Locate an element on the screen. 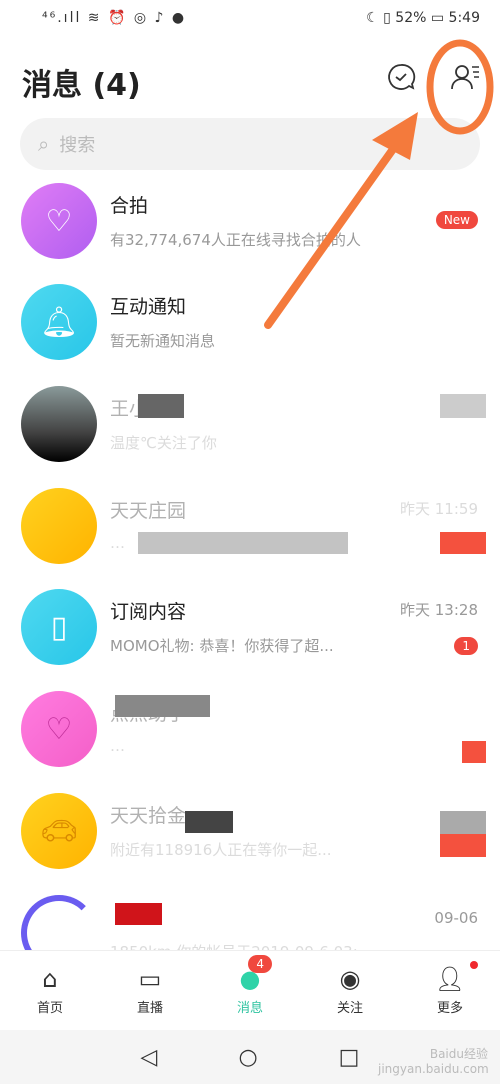 The height and width of the screenshot is (1084, 500). tab-label: 更多 is located at coordinates (449, 1008).